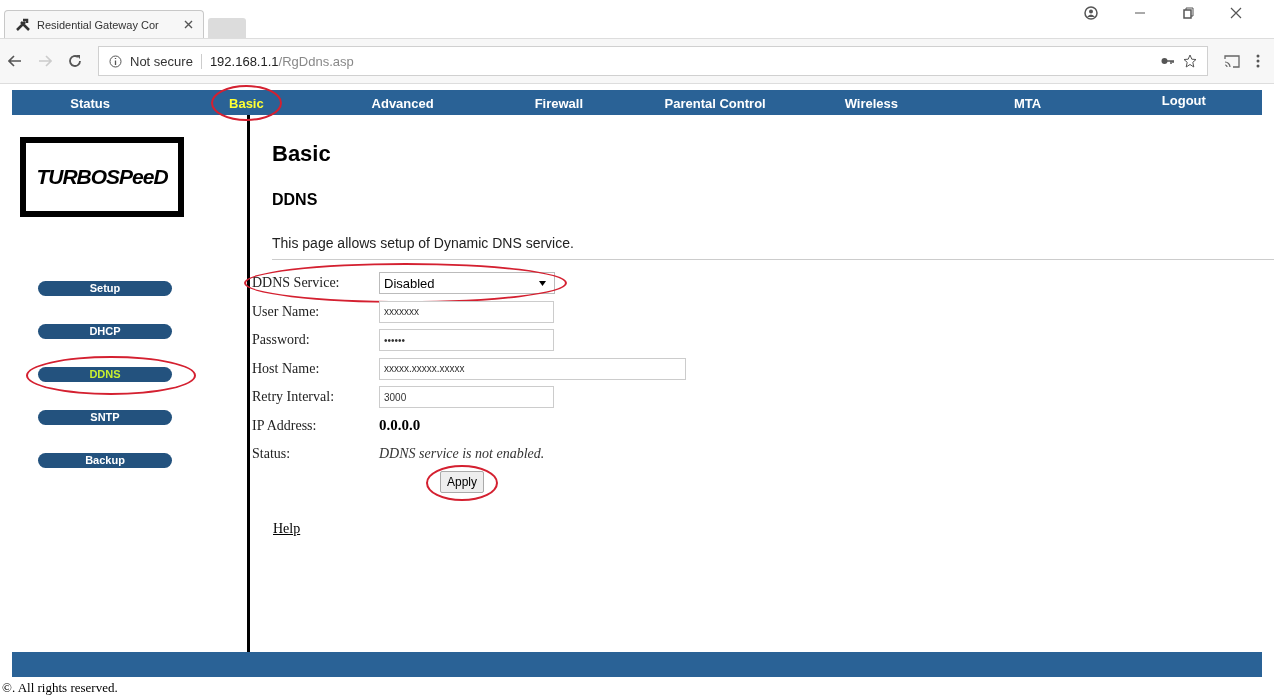 The height and width of the screenshot is (698, 1274). Describe the element at coordinates (105, 417) in the screenshot. I see `sidebar-button: SNTP` at that location.